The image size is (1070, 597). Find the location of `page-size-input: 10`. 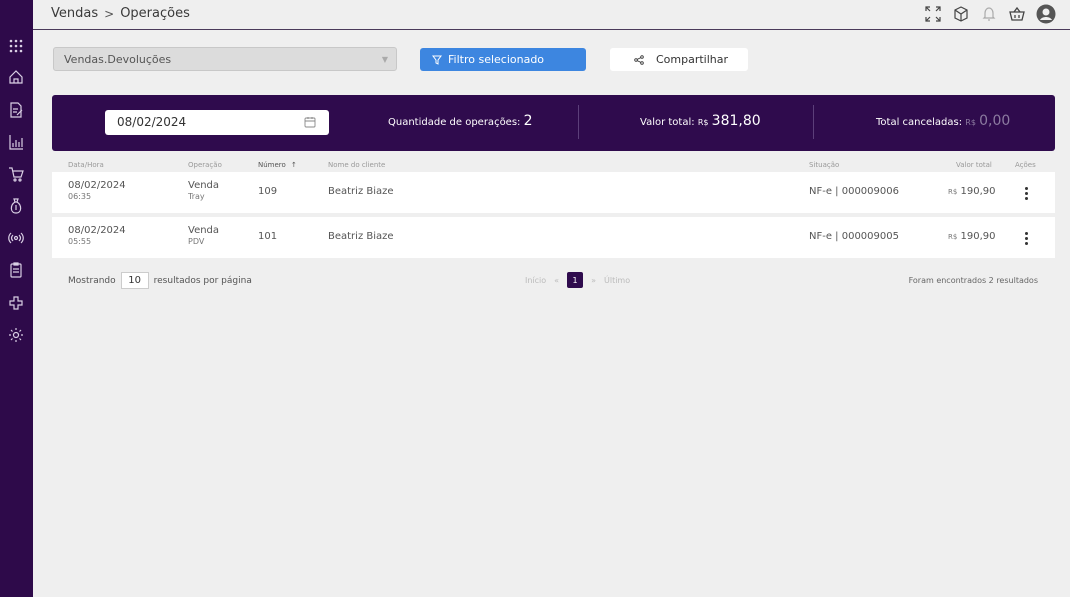

page-size-input: 10 is located at coordinates (134, 280).